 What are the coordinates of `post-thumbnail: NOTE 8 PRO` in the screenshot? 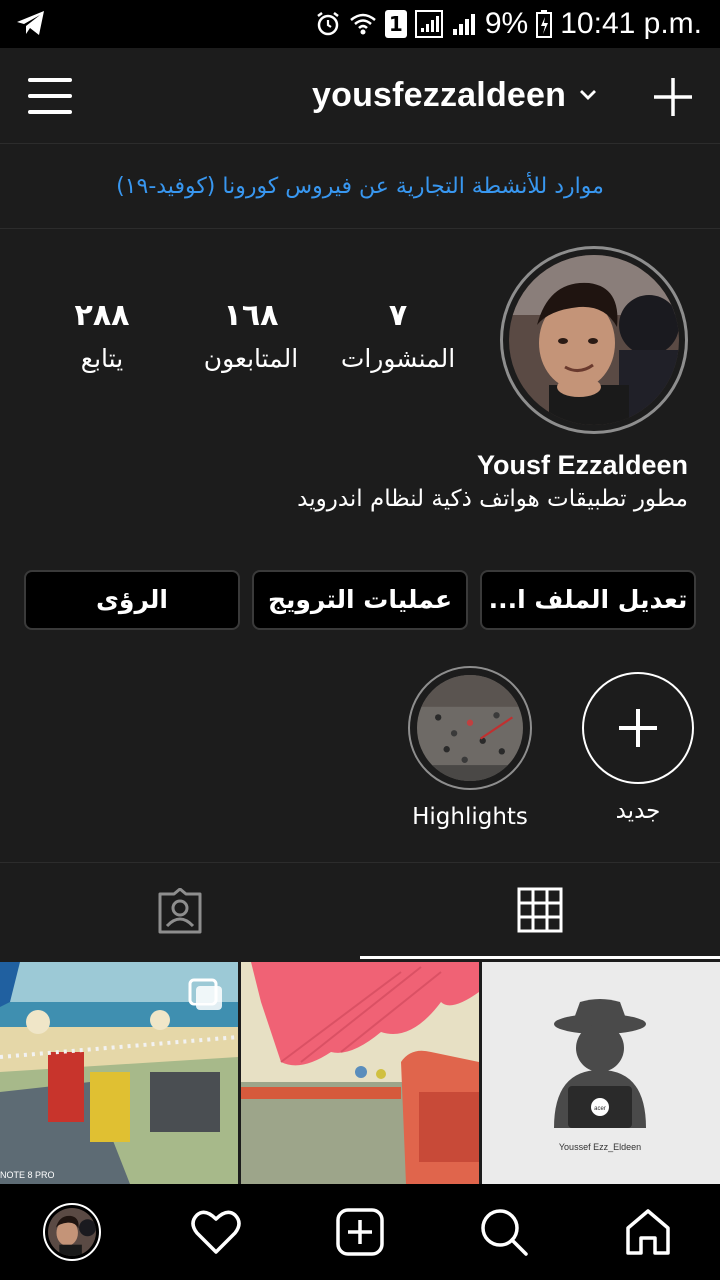 It's located at (119, 1073).